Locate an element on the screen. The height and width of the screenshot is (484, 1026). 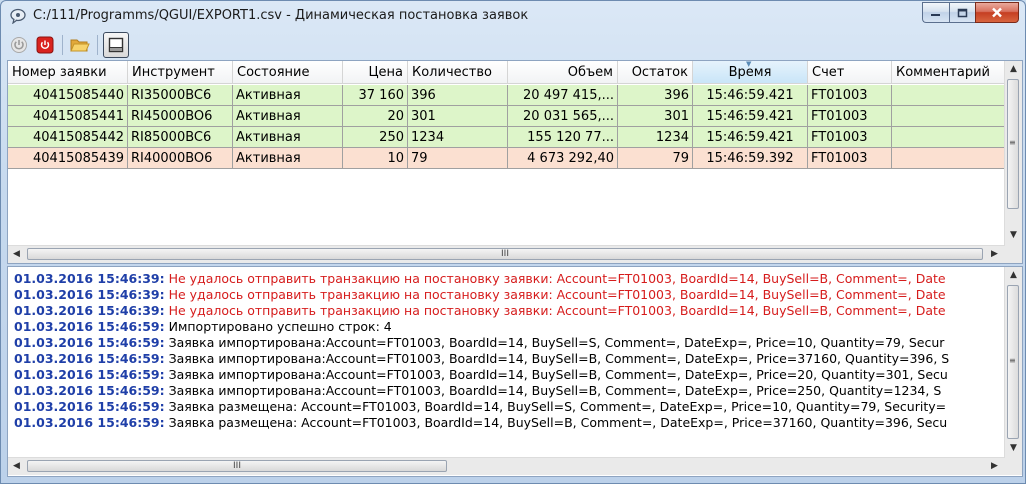
column-header: Количество is located at coordinates (458, 72).